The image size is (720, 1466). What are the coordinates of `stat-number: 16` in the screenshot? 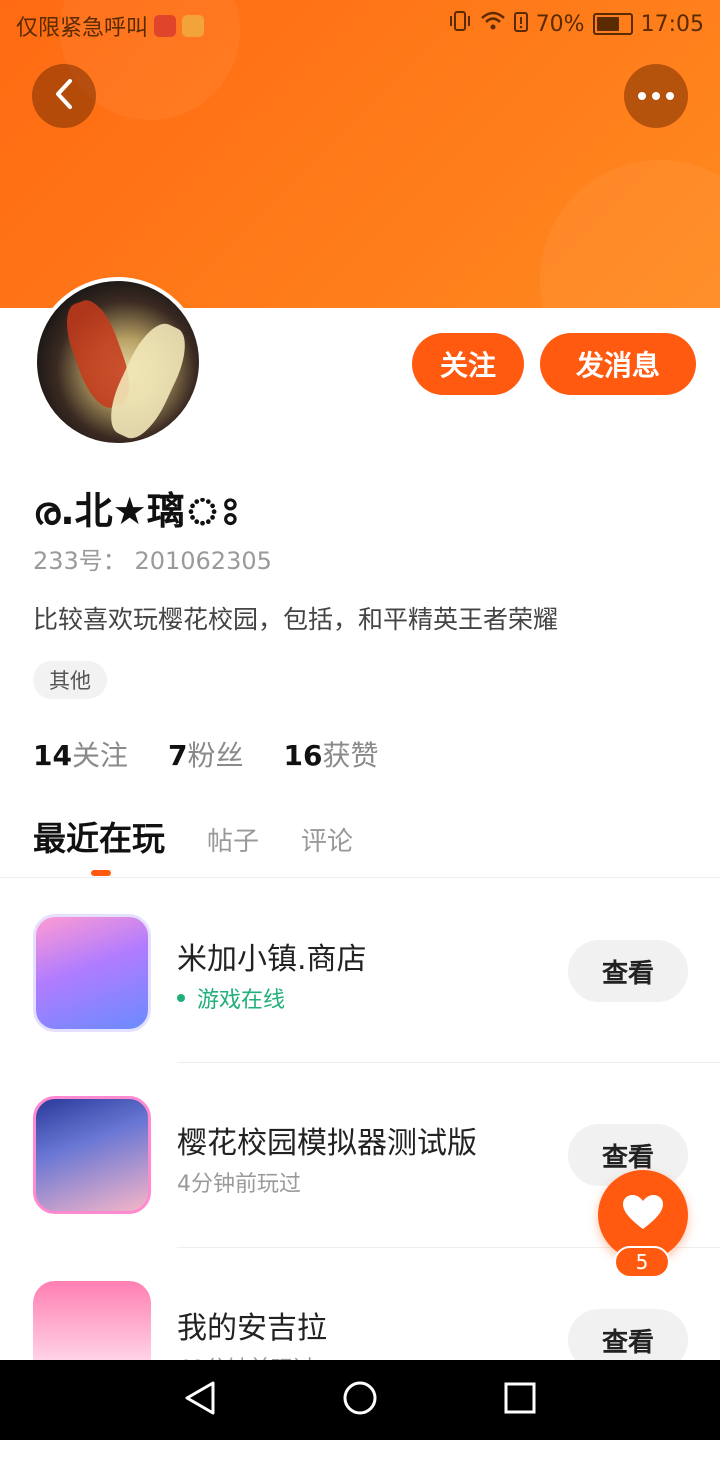 It's located at (303, 755).